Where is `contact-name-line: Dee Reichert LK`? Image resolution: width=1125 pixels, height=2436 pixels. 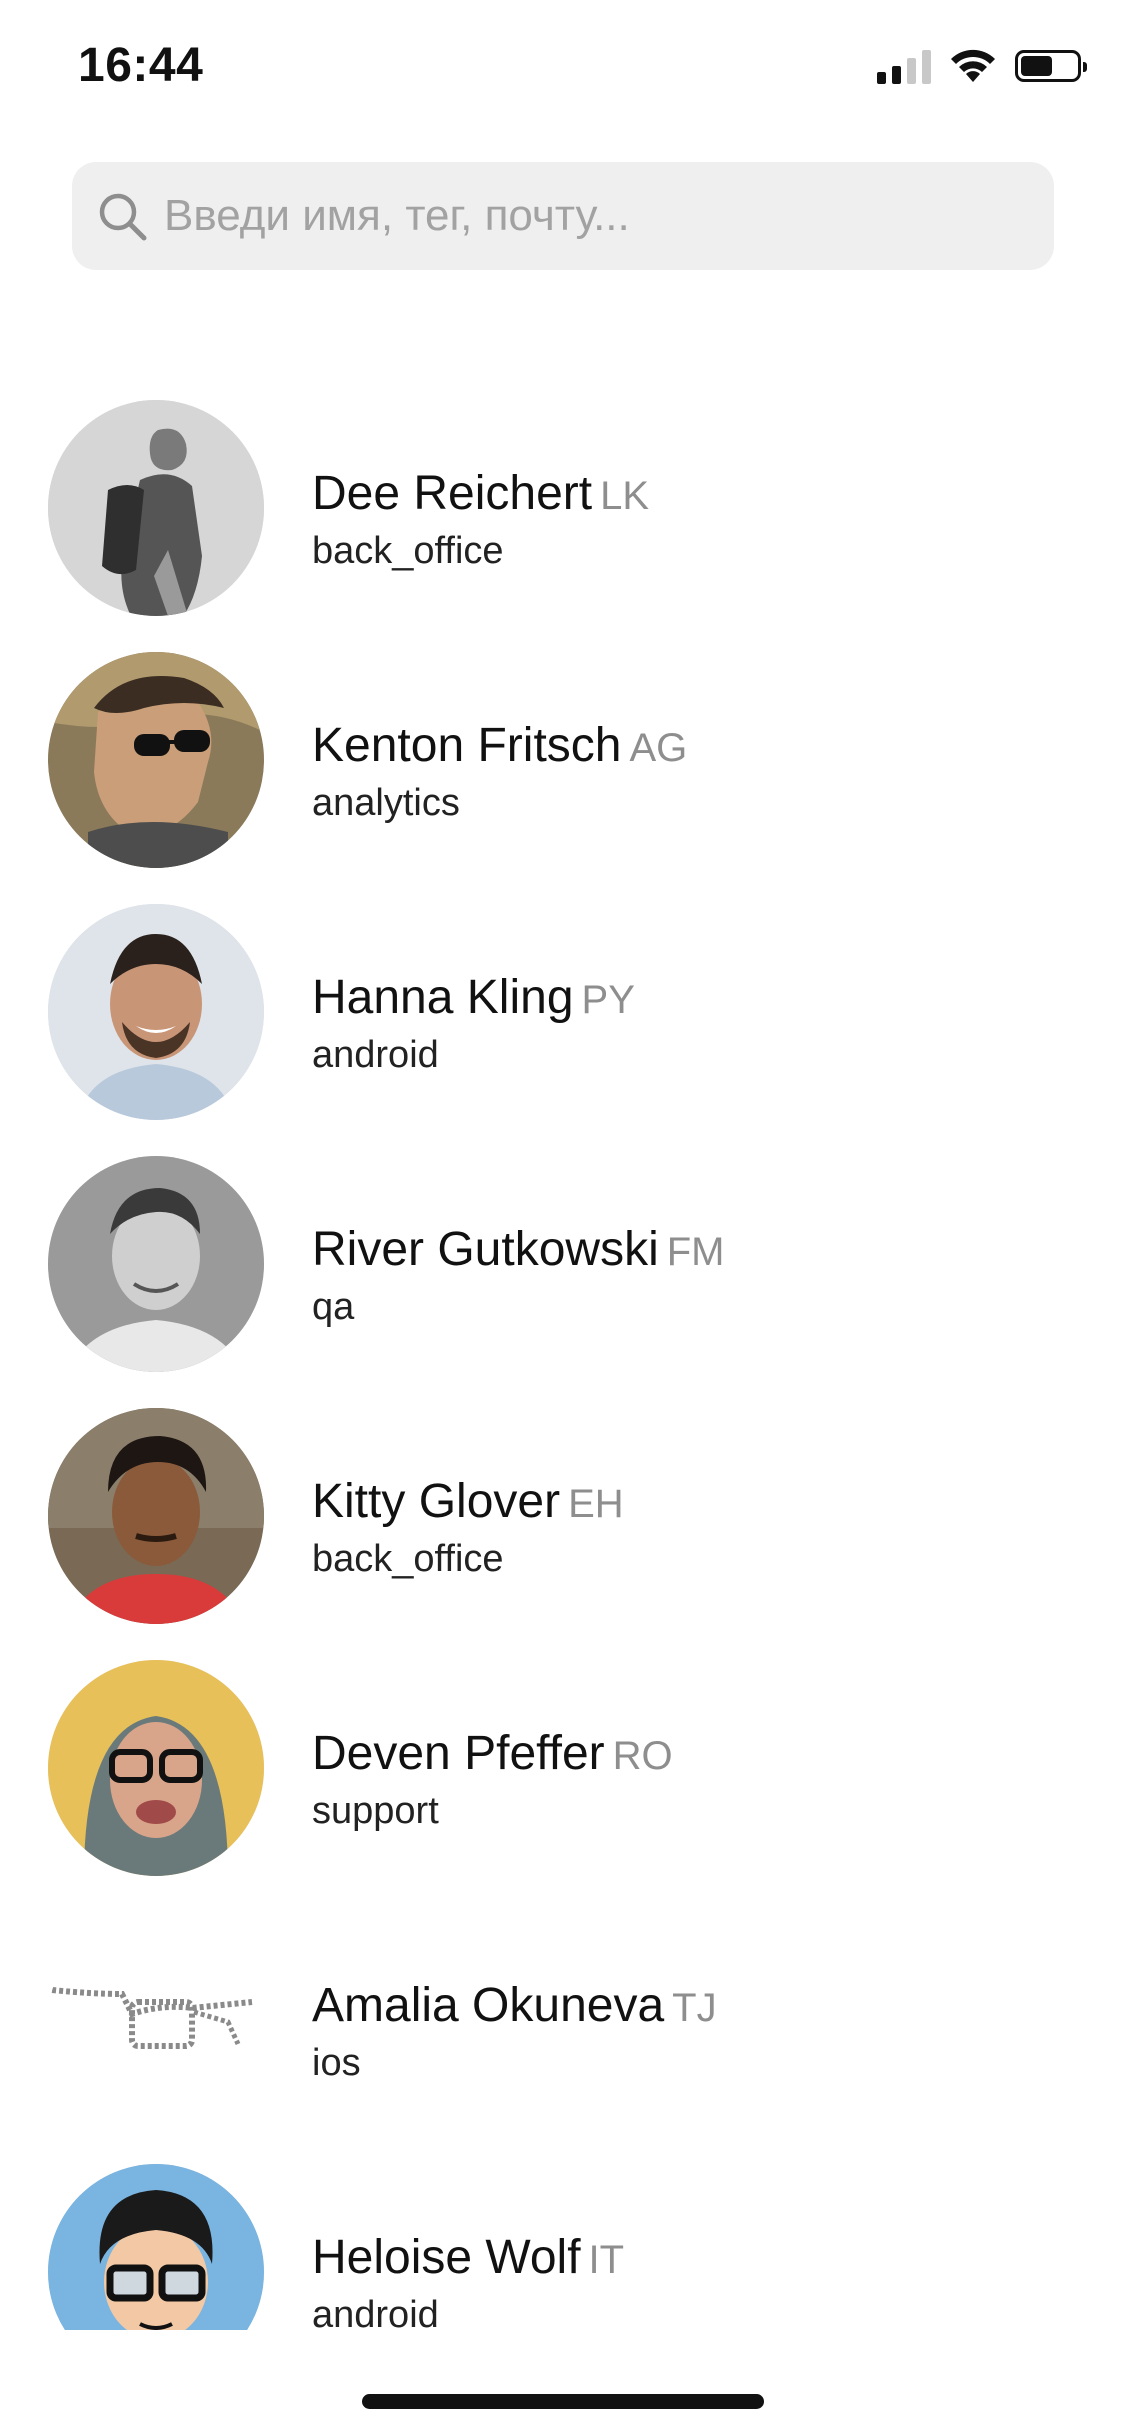
contact-name-line: Dee Reichert LK is located at coordinates (480, 495).